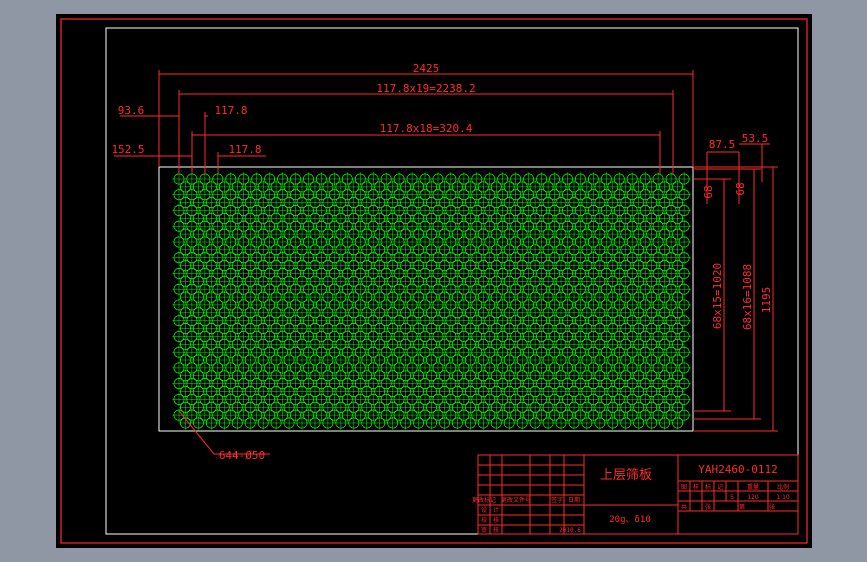 The width and height of the screenshot is (867, 562). What do you see at coordinates (708, 507) in the screenshot?
I see `tb-footer-1: 张` at bounding box center [708, 507].